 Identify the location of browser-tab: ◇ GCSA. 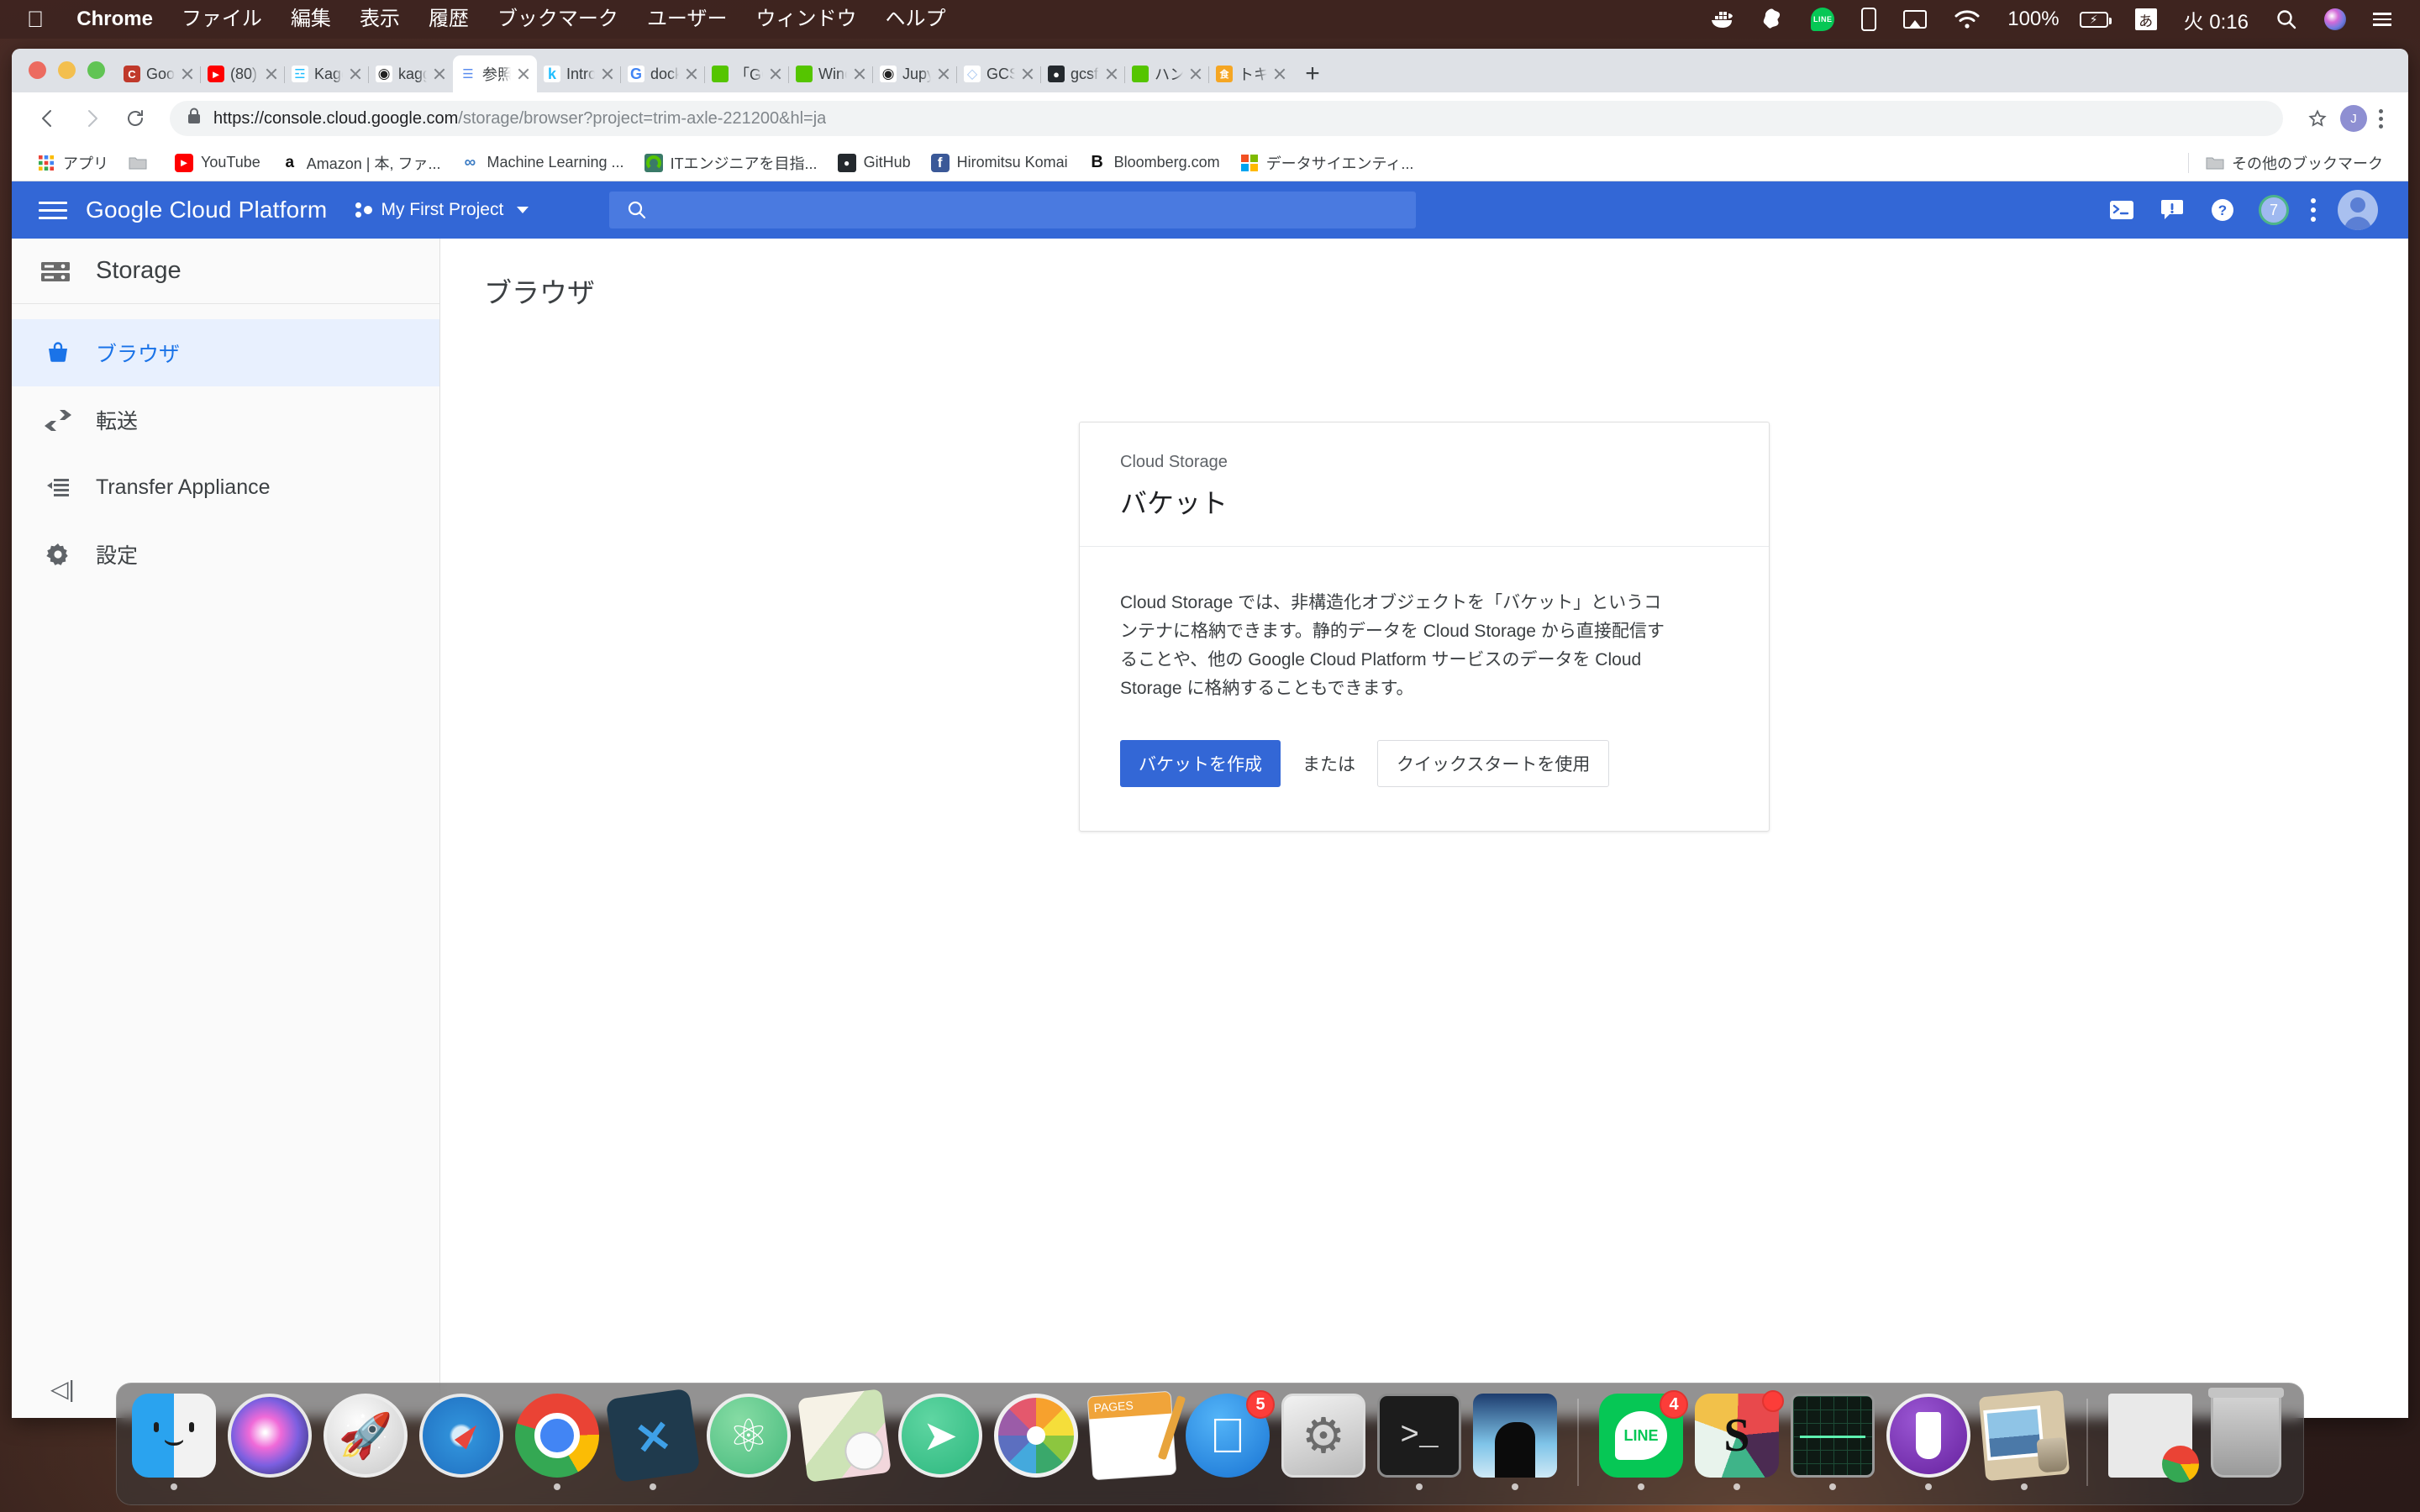
(998, 73).